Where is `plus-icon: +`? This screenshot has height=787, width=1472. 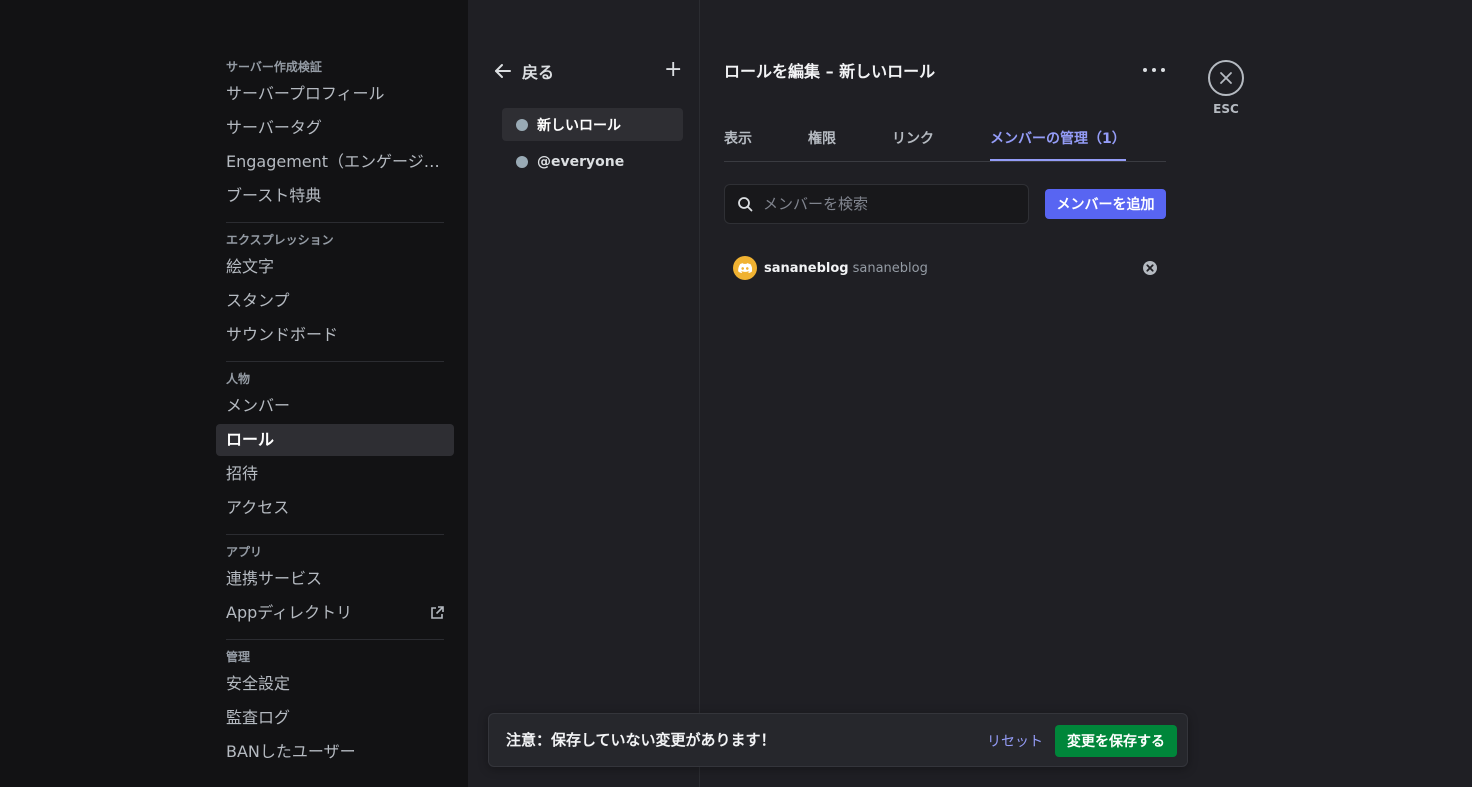
plus-icon: + is located at coordinates (673, 70).